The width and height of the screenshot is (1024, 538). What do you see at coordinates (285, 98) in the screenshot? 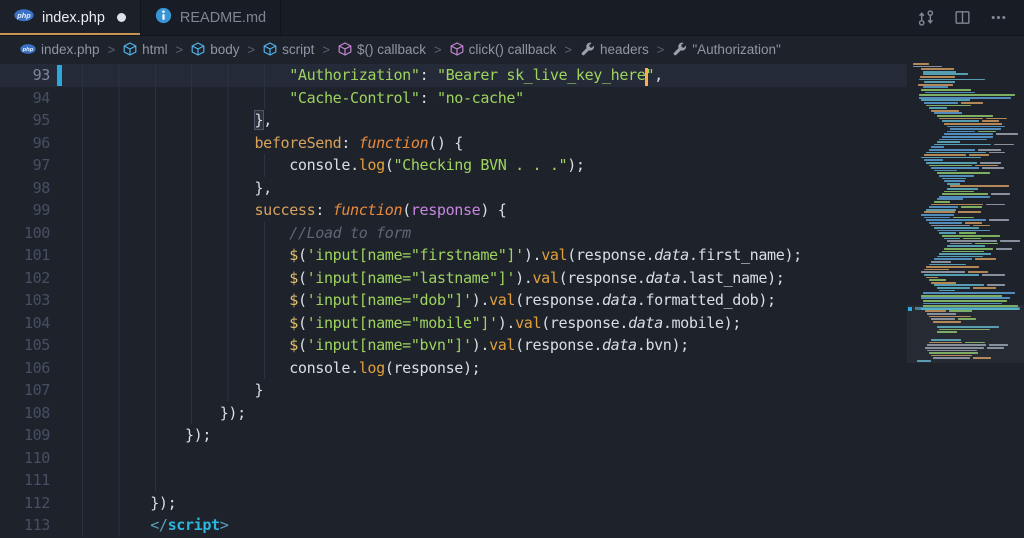
I see `code-text: "Cache-Control": "no-cache"` at bounding box center [285, 98].